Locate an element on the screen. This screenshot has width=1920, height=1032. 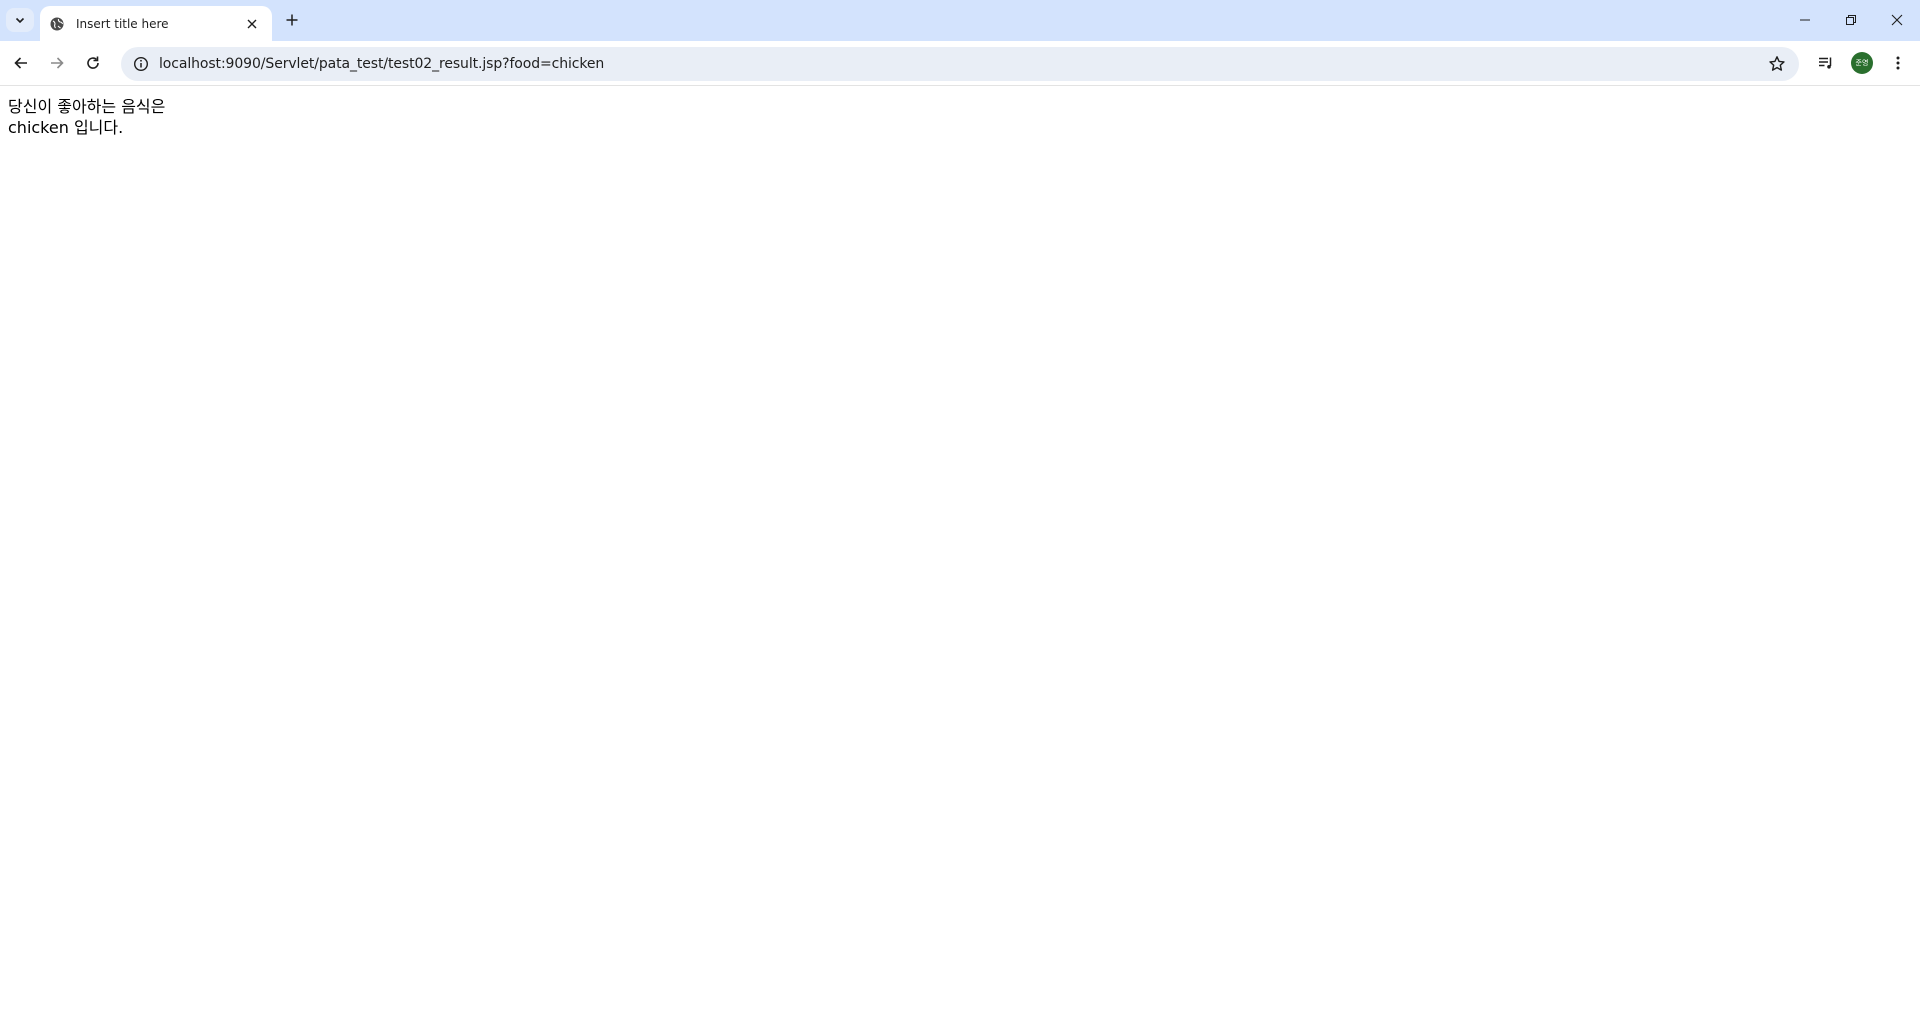
close-window-icon is located at coordinates (1897, 20).